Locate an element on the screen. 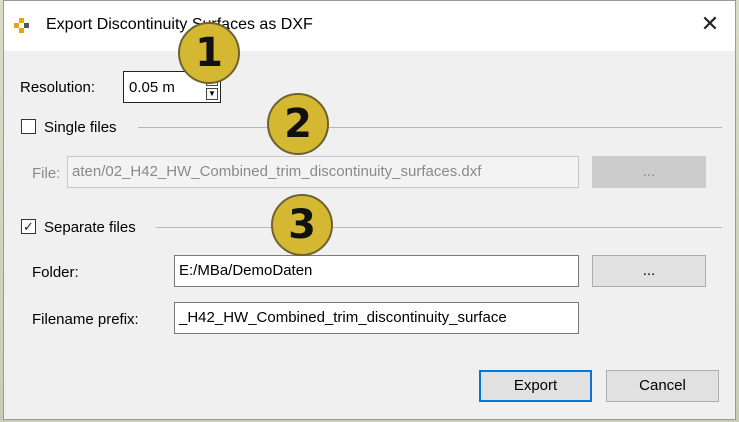  file-label: File: is located at coordinates (46, 173).